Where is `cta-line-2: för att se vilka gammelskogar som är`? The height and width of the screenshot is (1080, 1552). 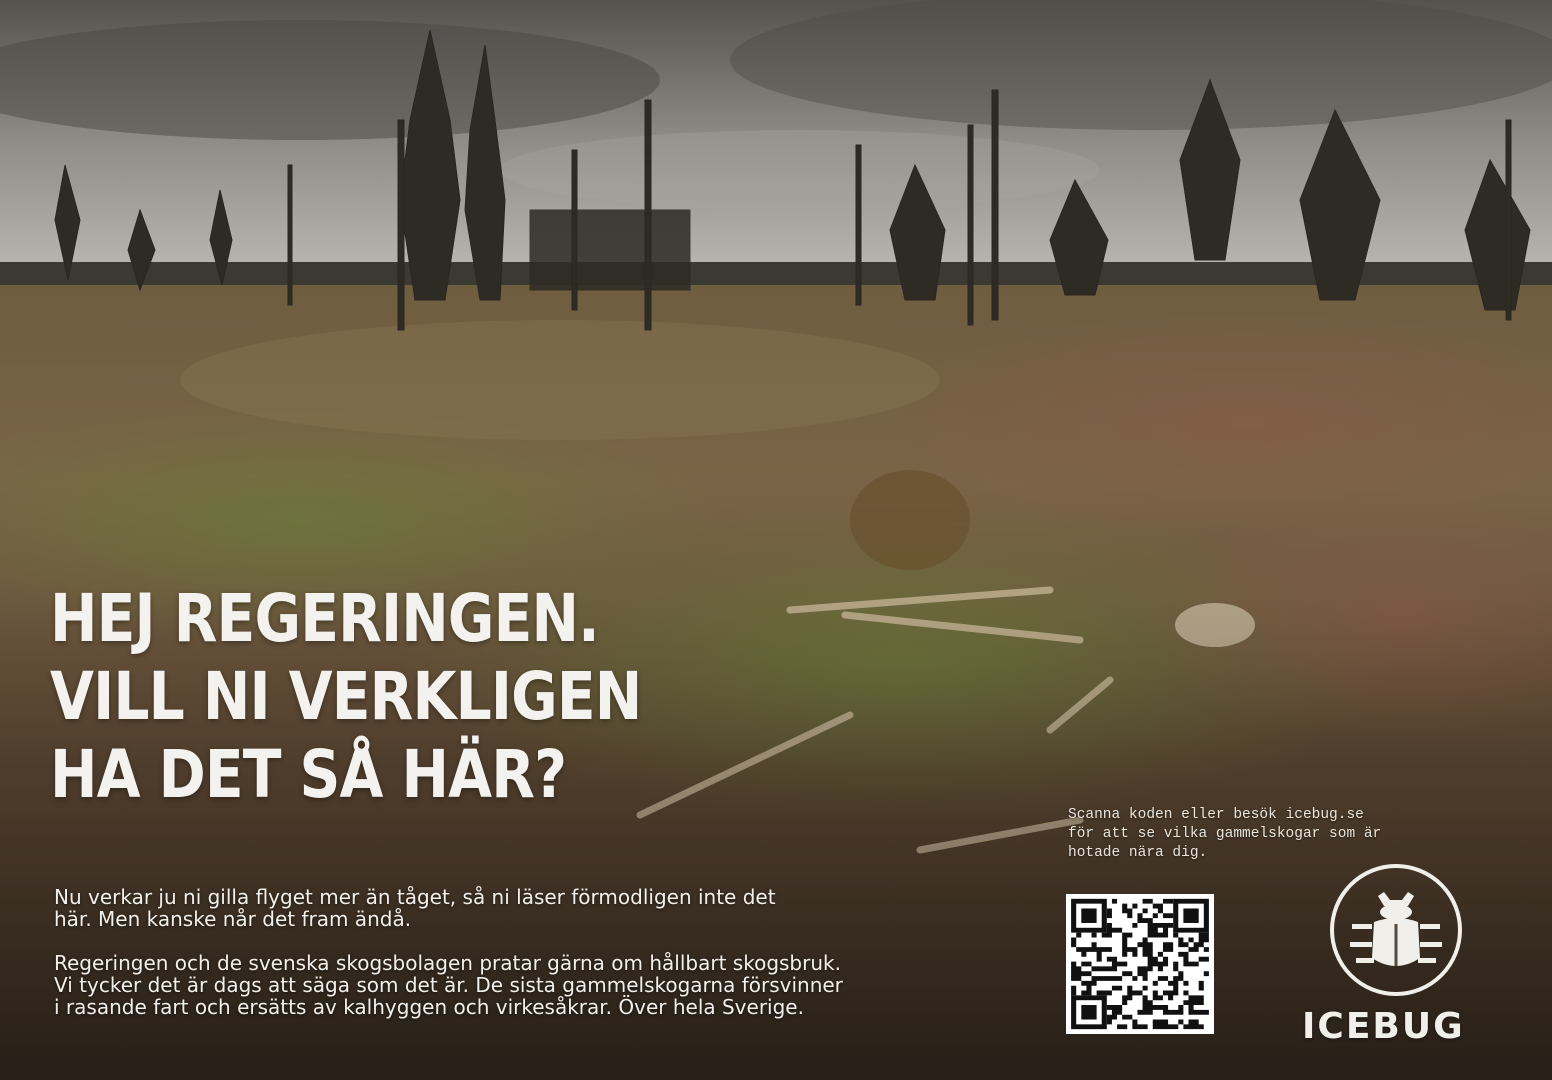
cta-line-2: för att se vilka gammelskogar som är is located at coordinates (1225, 834).